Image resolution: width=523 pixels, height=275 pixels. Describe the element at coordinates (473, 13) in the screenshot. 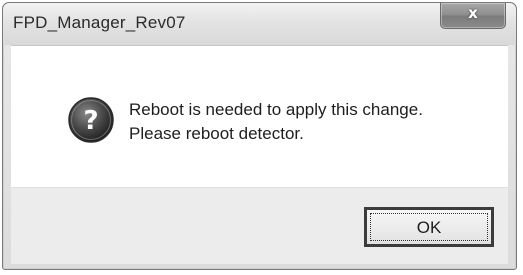

I see `close-icon: x` at that location.